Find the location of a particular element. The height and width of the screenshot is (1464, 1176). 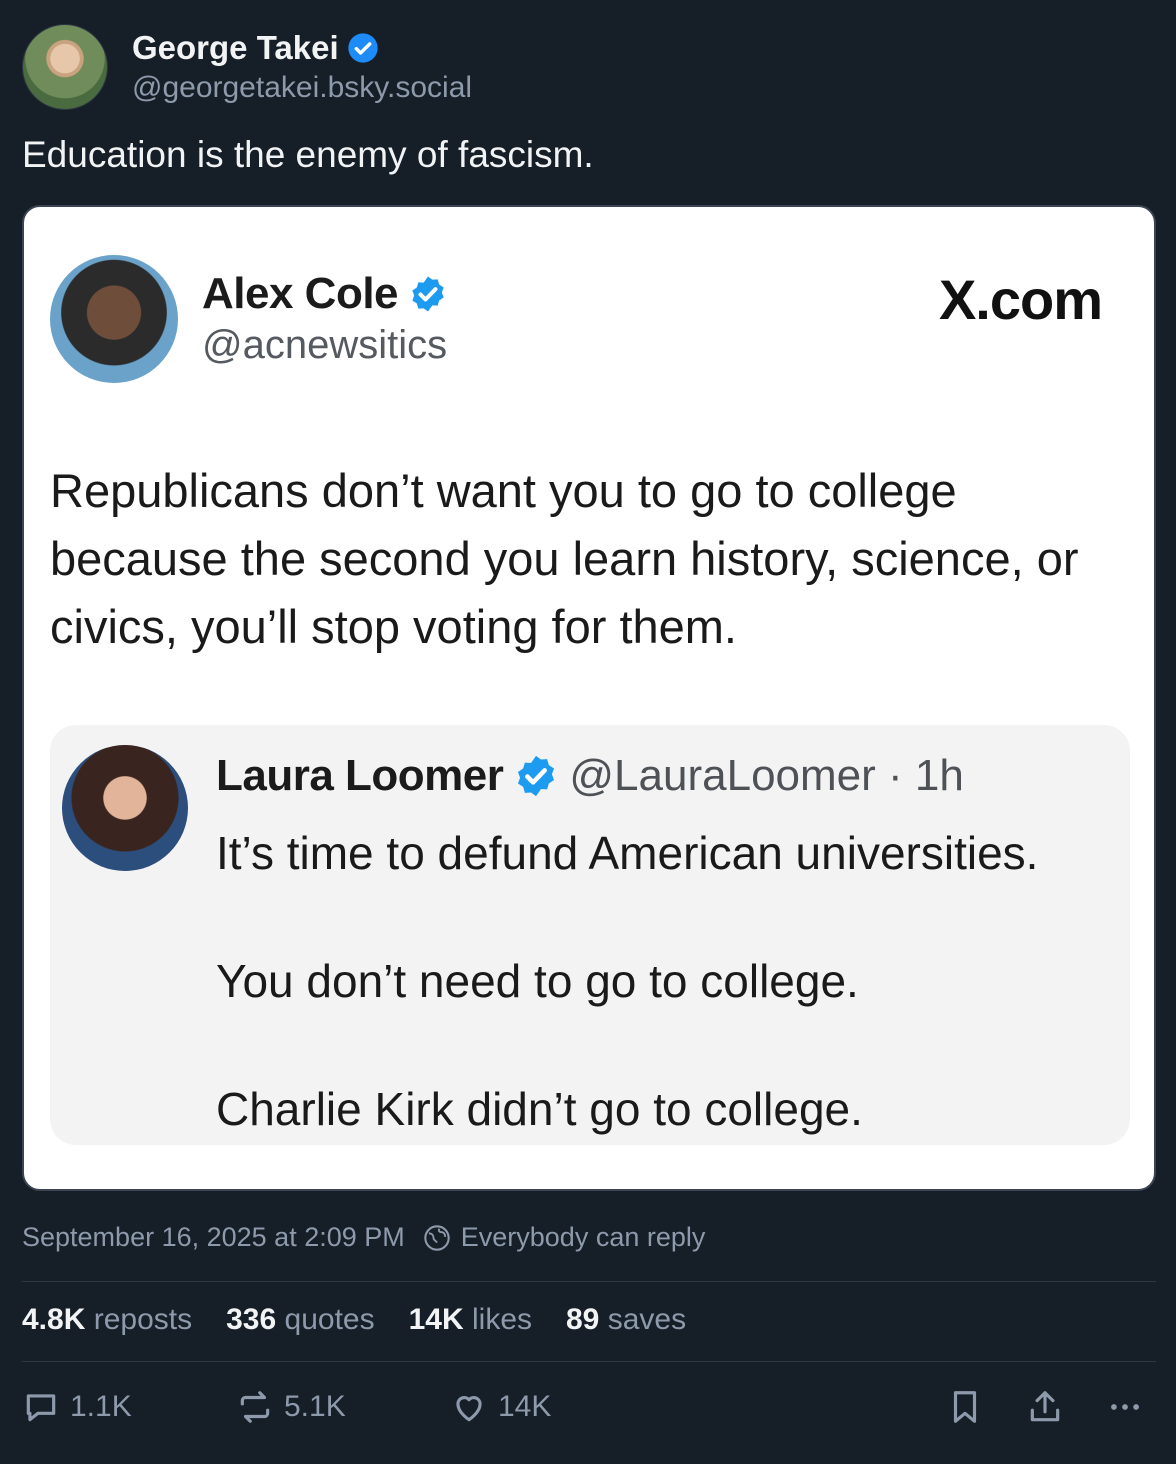

quotes-stat: 336 quotes is located at coordinates (300, 1320).